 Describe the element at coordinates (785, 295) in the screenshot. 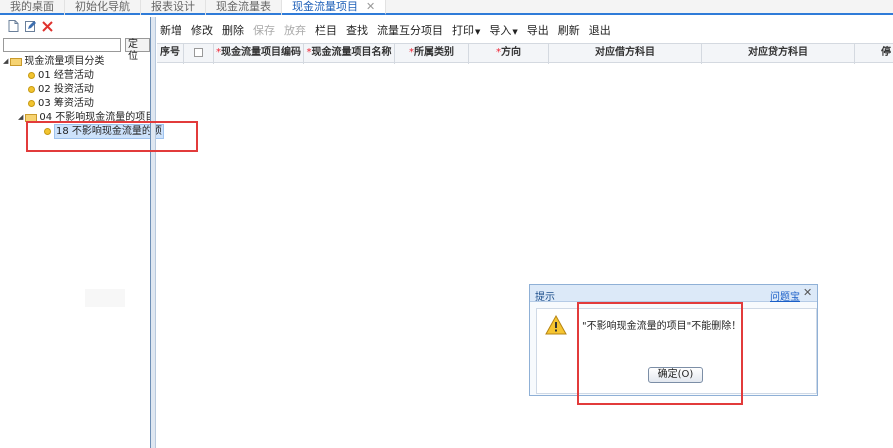

I see `help-link: 问题宝` at that location.